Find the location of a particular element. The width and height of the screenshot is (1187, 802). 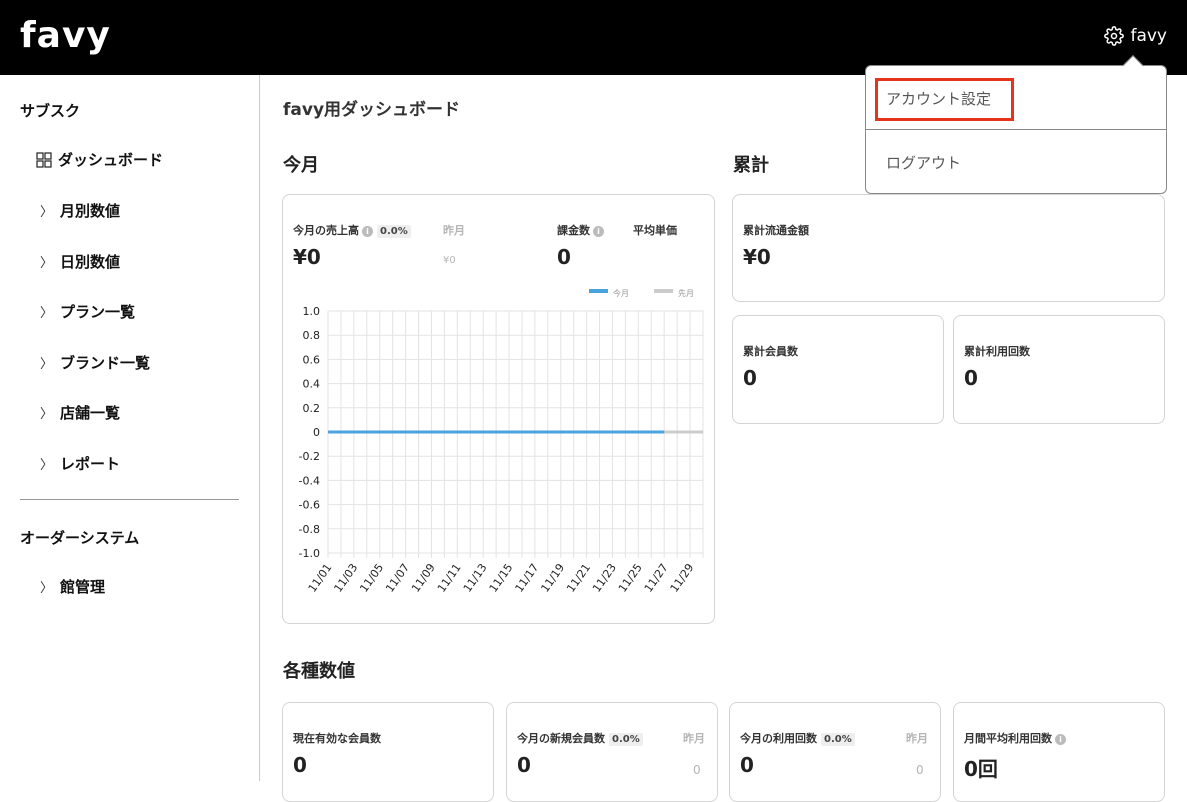

metric-card-new-members: 今月の新規会員数 0.0% 昨月 0 0 is located at coordinates (612, 752).